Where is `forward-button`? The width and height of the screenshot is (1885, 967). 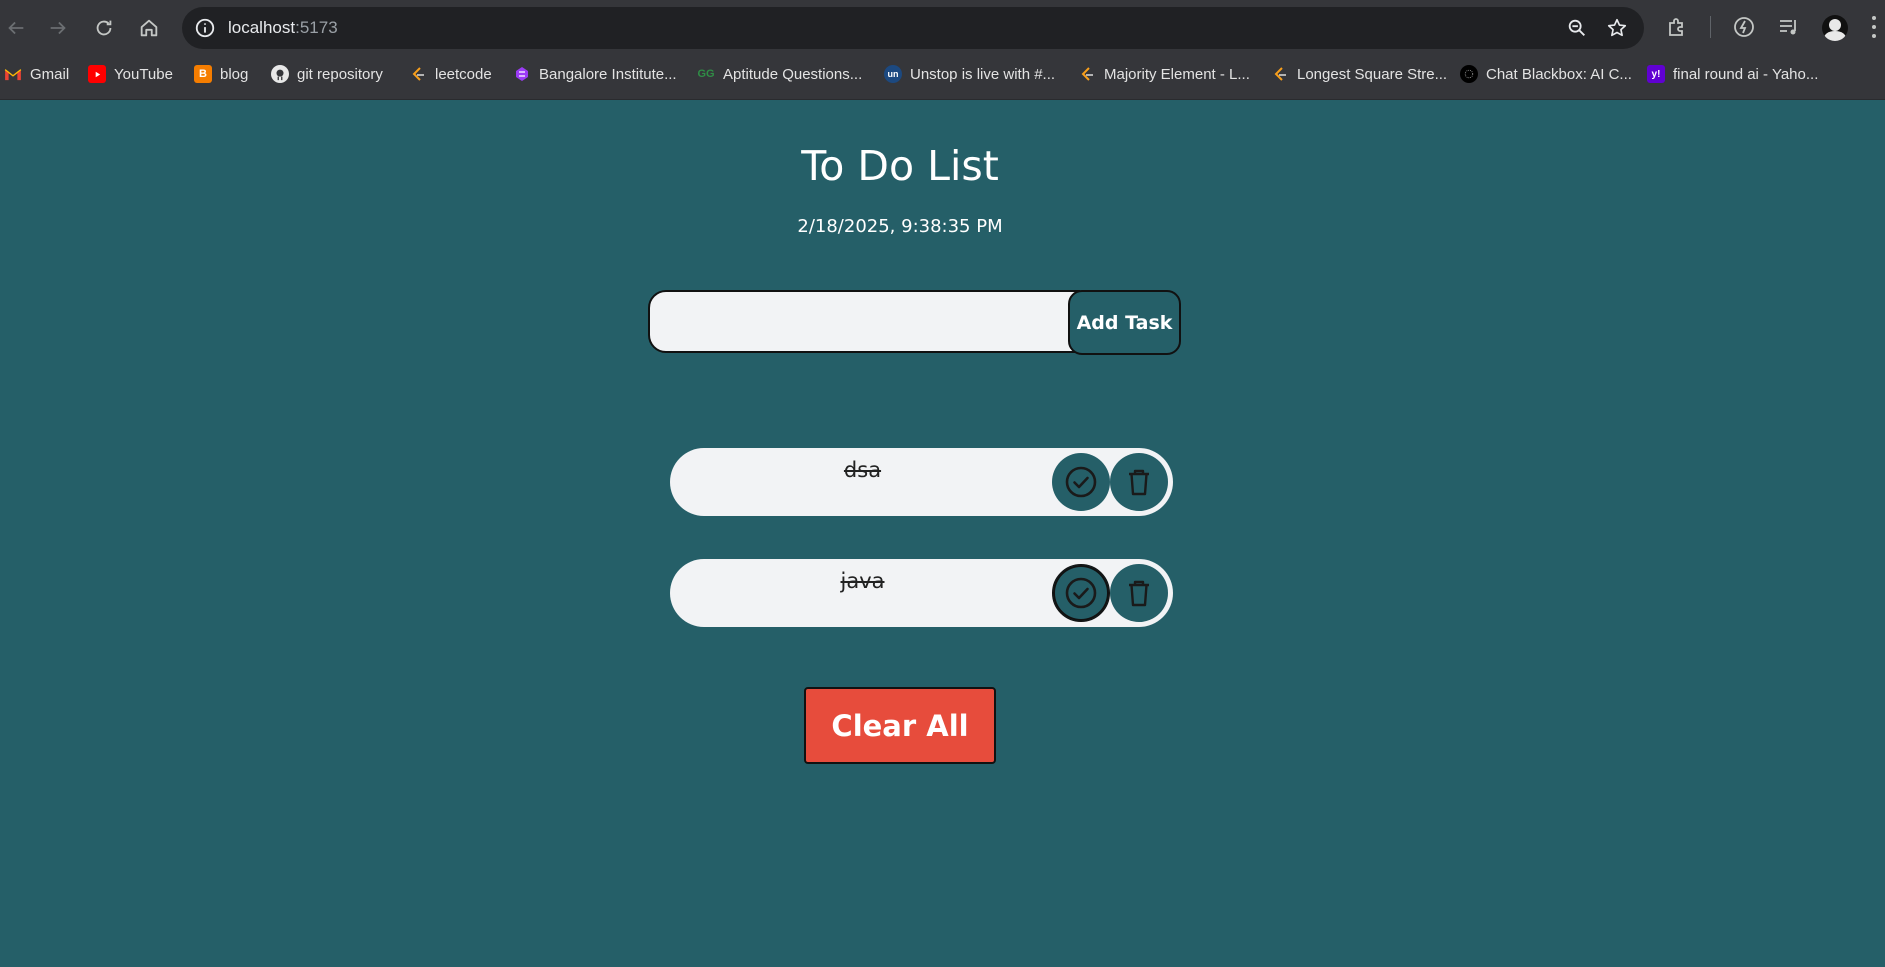
forward-button is located at coordinates (58, 28).